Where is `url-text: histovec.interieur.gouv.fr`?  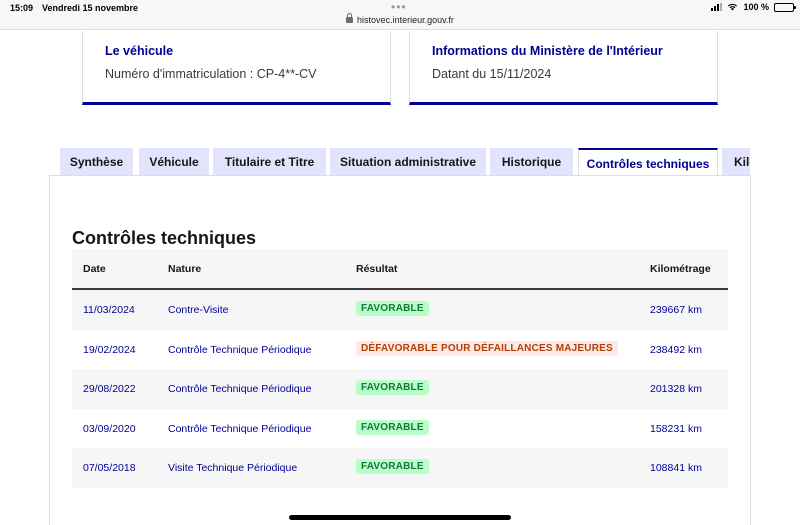
url-text: histovec.interieur.gouv.fr is located at coordinates (405, 20).